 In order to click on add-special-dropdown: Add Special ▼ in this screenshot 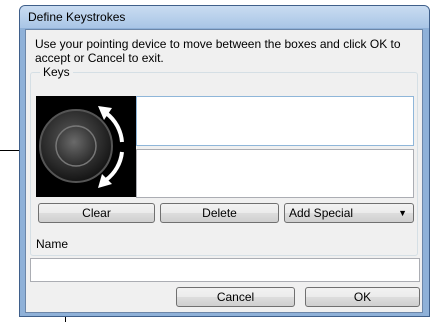, I will do `click(349, 213)`.